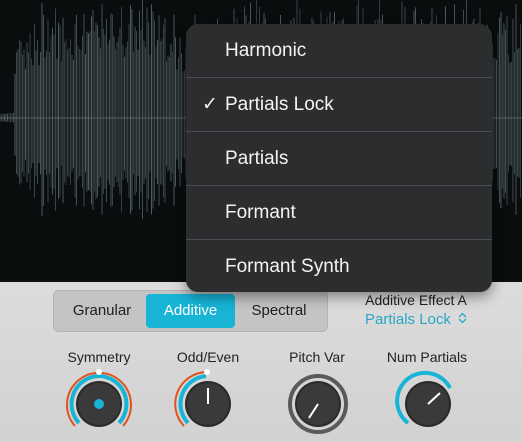  I want to click on pitch-var-knob, so click(318, 404).